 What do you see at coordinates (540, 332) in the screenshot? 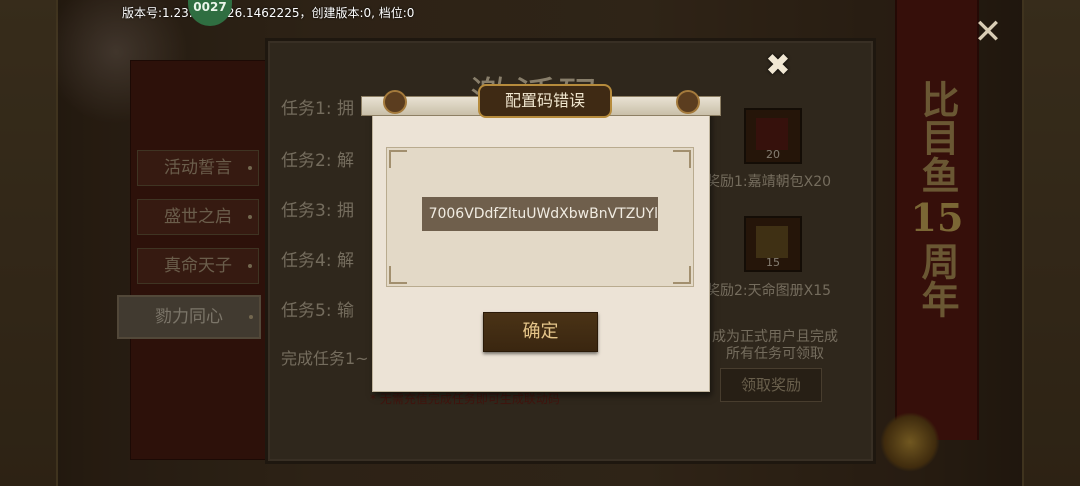
I see `confirm-button: 确定` at bounding box center [540, 332].